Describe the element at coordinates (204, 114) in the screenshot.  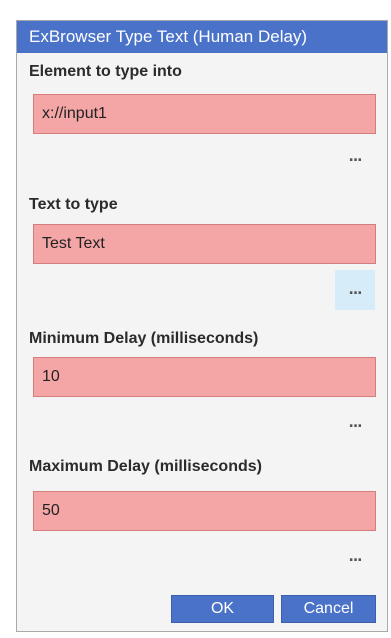
I see `element-input` at that location.